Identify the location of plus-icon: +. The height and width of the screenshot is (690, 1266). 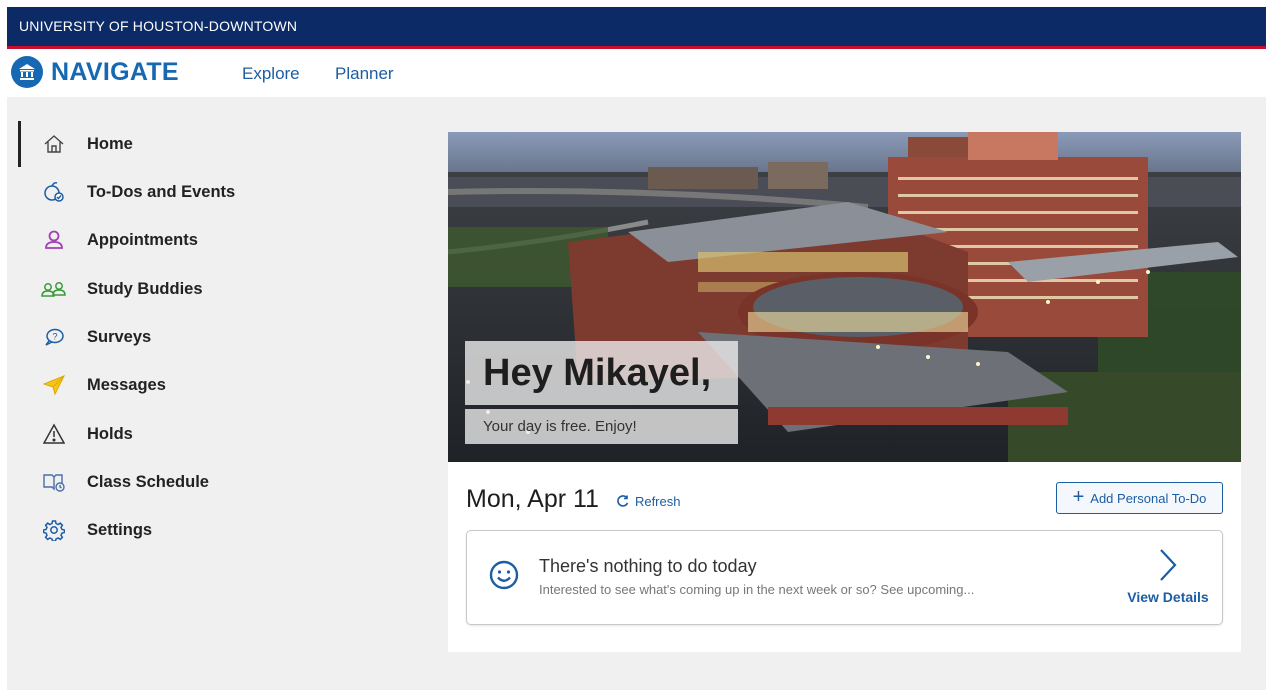
(1078, 497).